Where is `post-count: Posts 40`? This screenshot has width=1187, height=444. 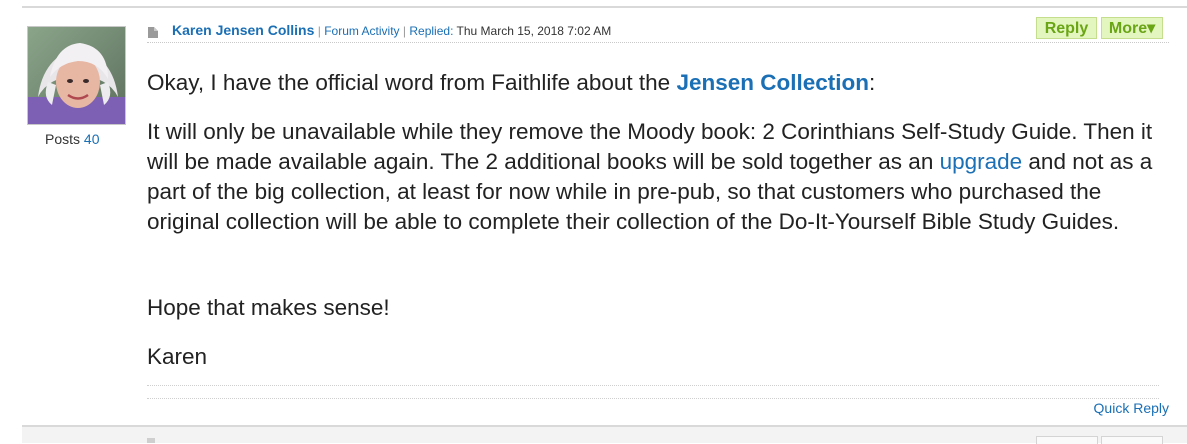 post-count: Posts 40 is located at coordinates (72, 139).